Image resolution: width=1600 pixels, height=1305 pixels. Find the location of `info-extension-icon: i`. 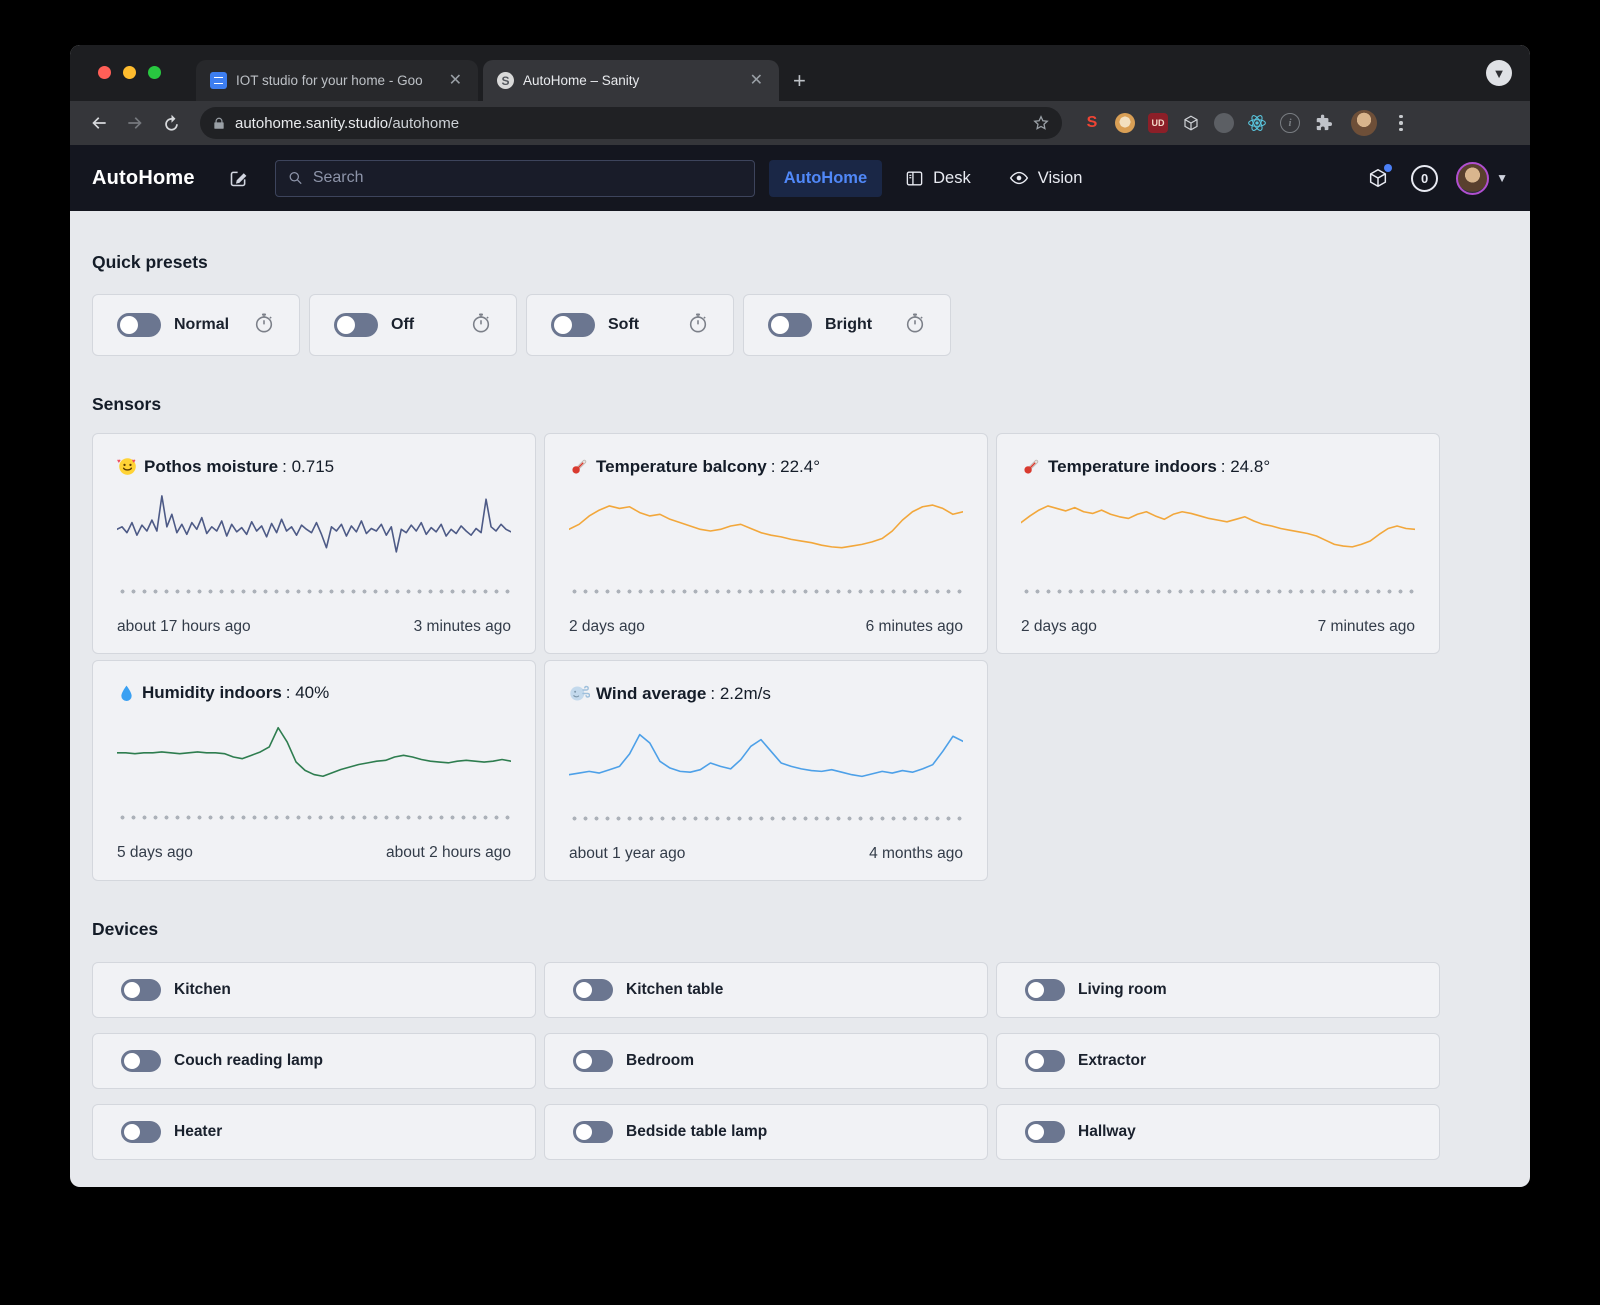

info-extension-icon: i is located at coordinates (1290, 123).